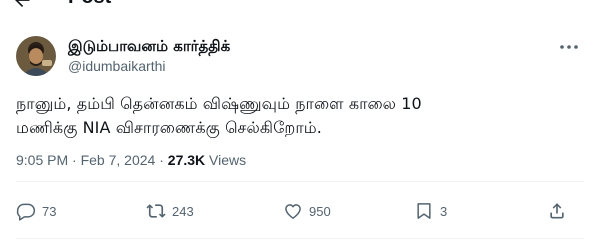 The height and width of the screenshot is (250, 600). What do you see at coordinates (26, 212) in the screenshot?
I see `reply-icon` at bounding box center [26, 212].